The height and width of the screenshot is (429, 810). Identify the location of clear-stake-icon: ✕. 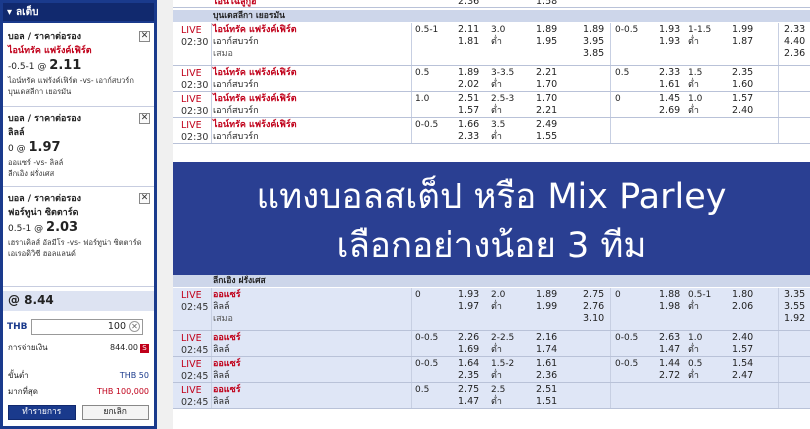
(134, 326).